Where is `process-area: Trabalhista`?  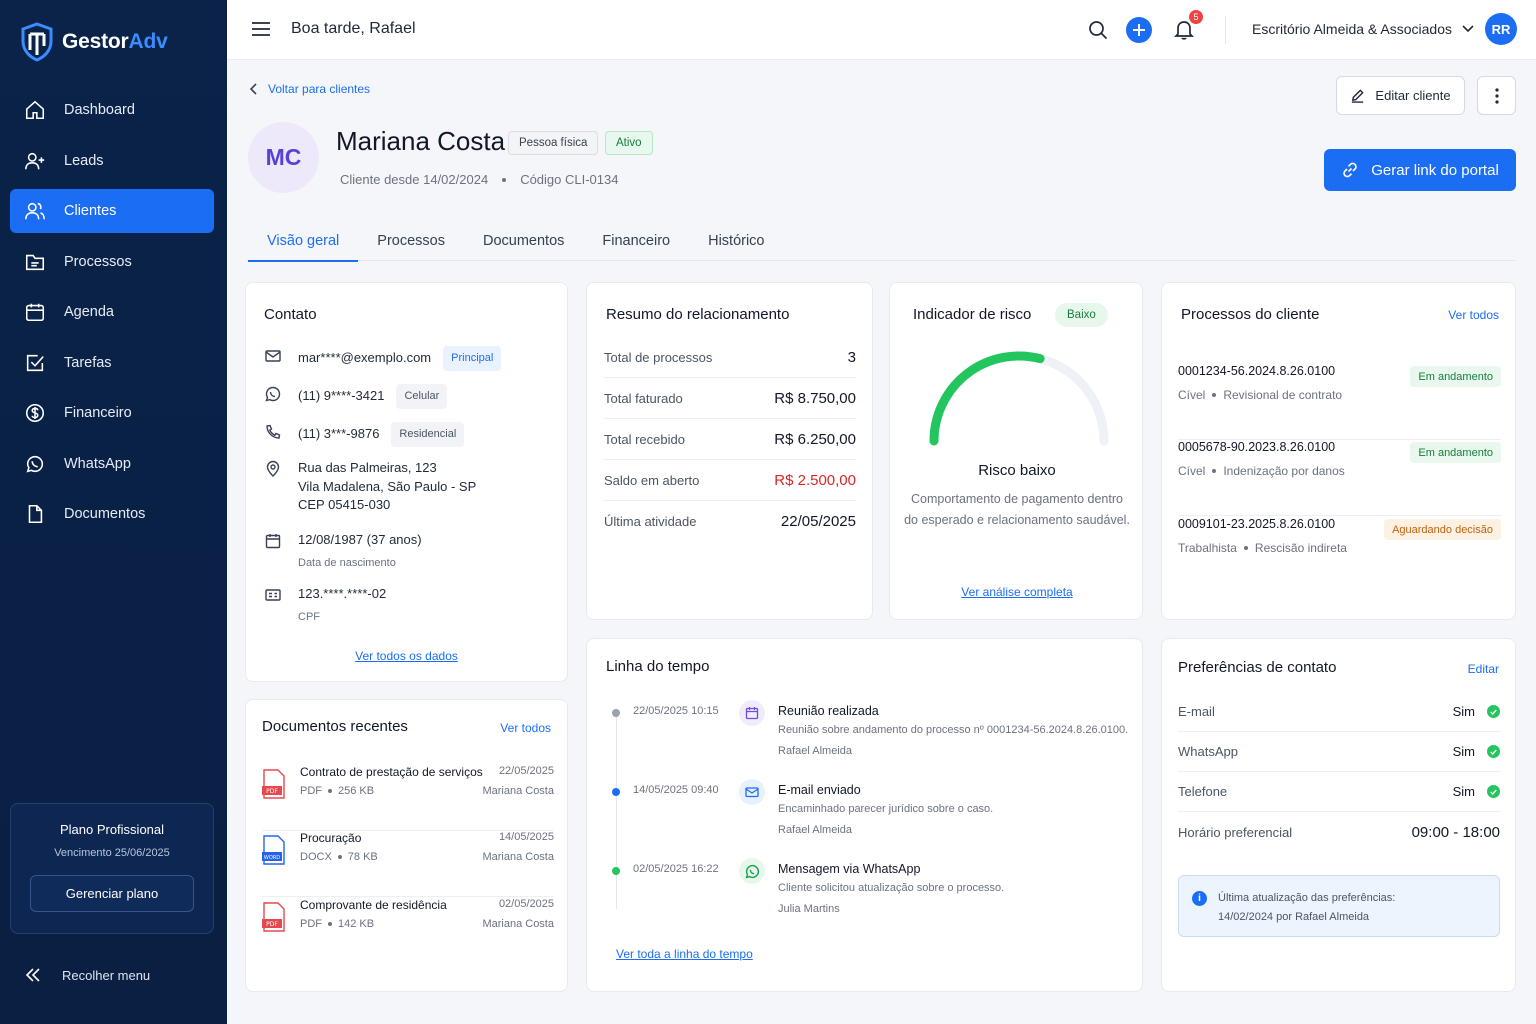 process-area: Trabalhista is located at coordinates (1207, 548).